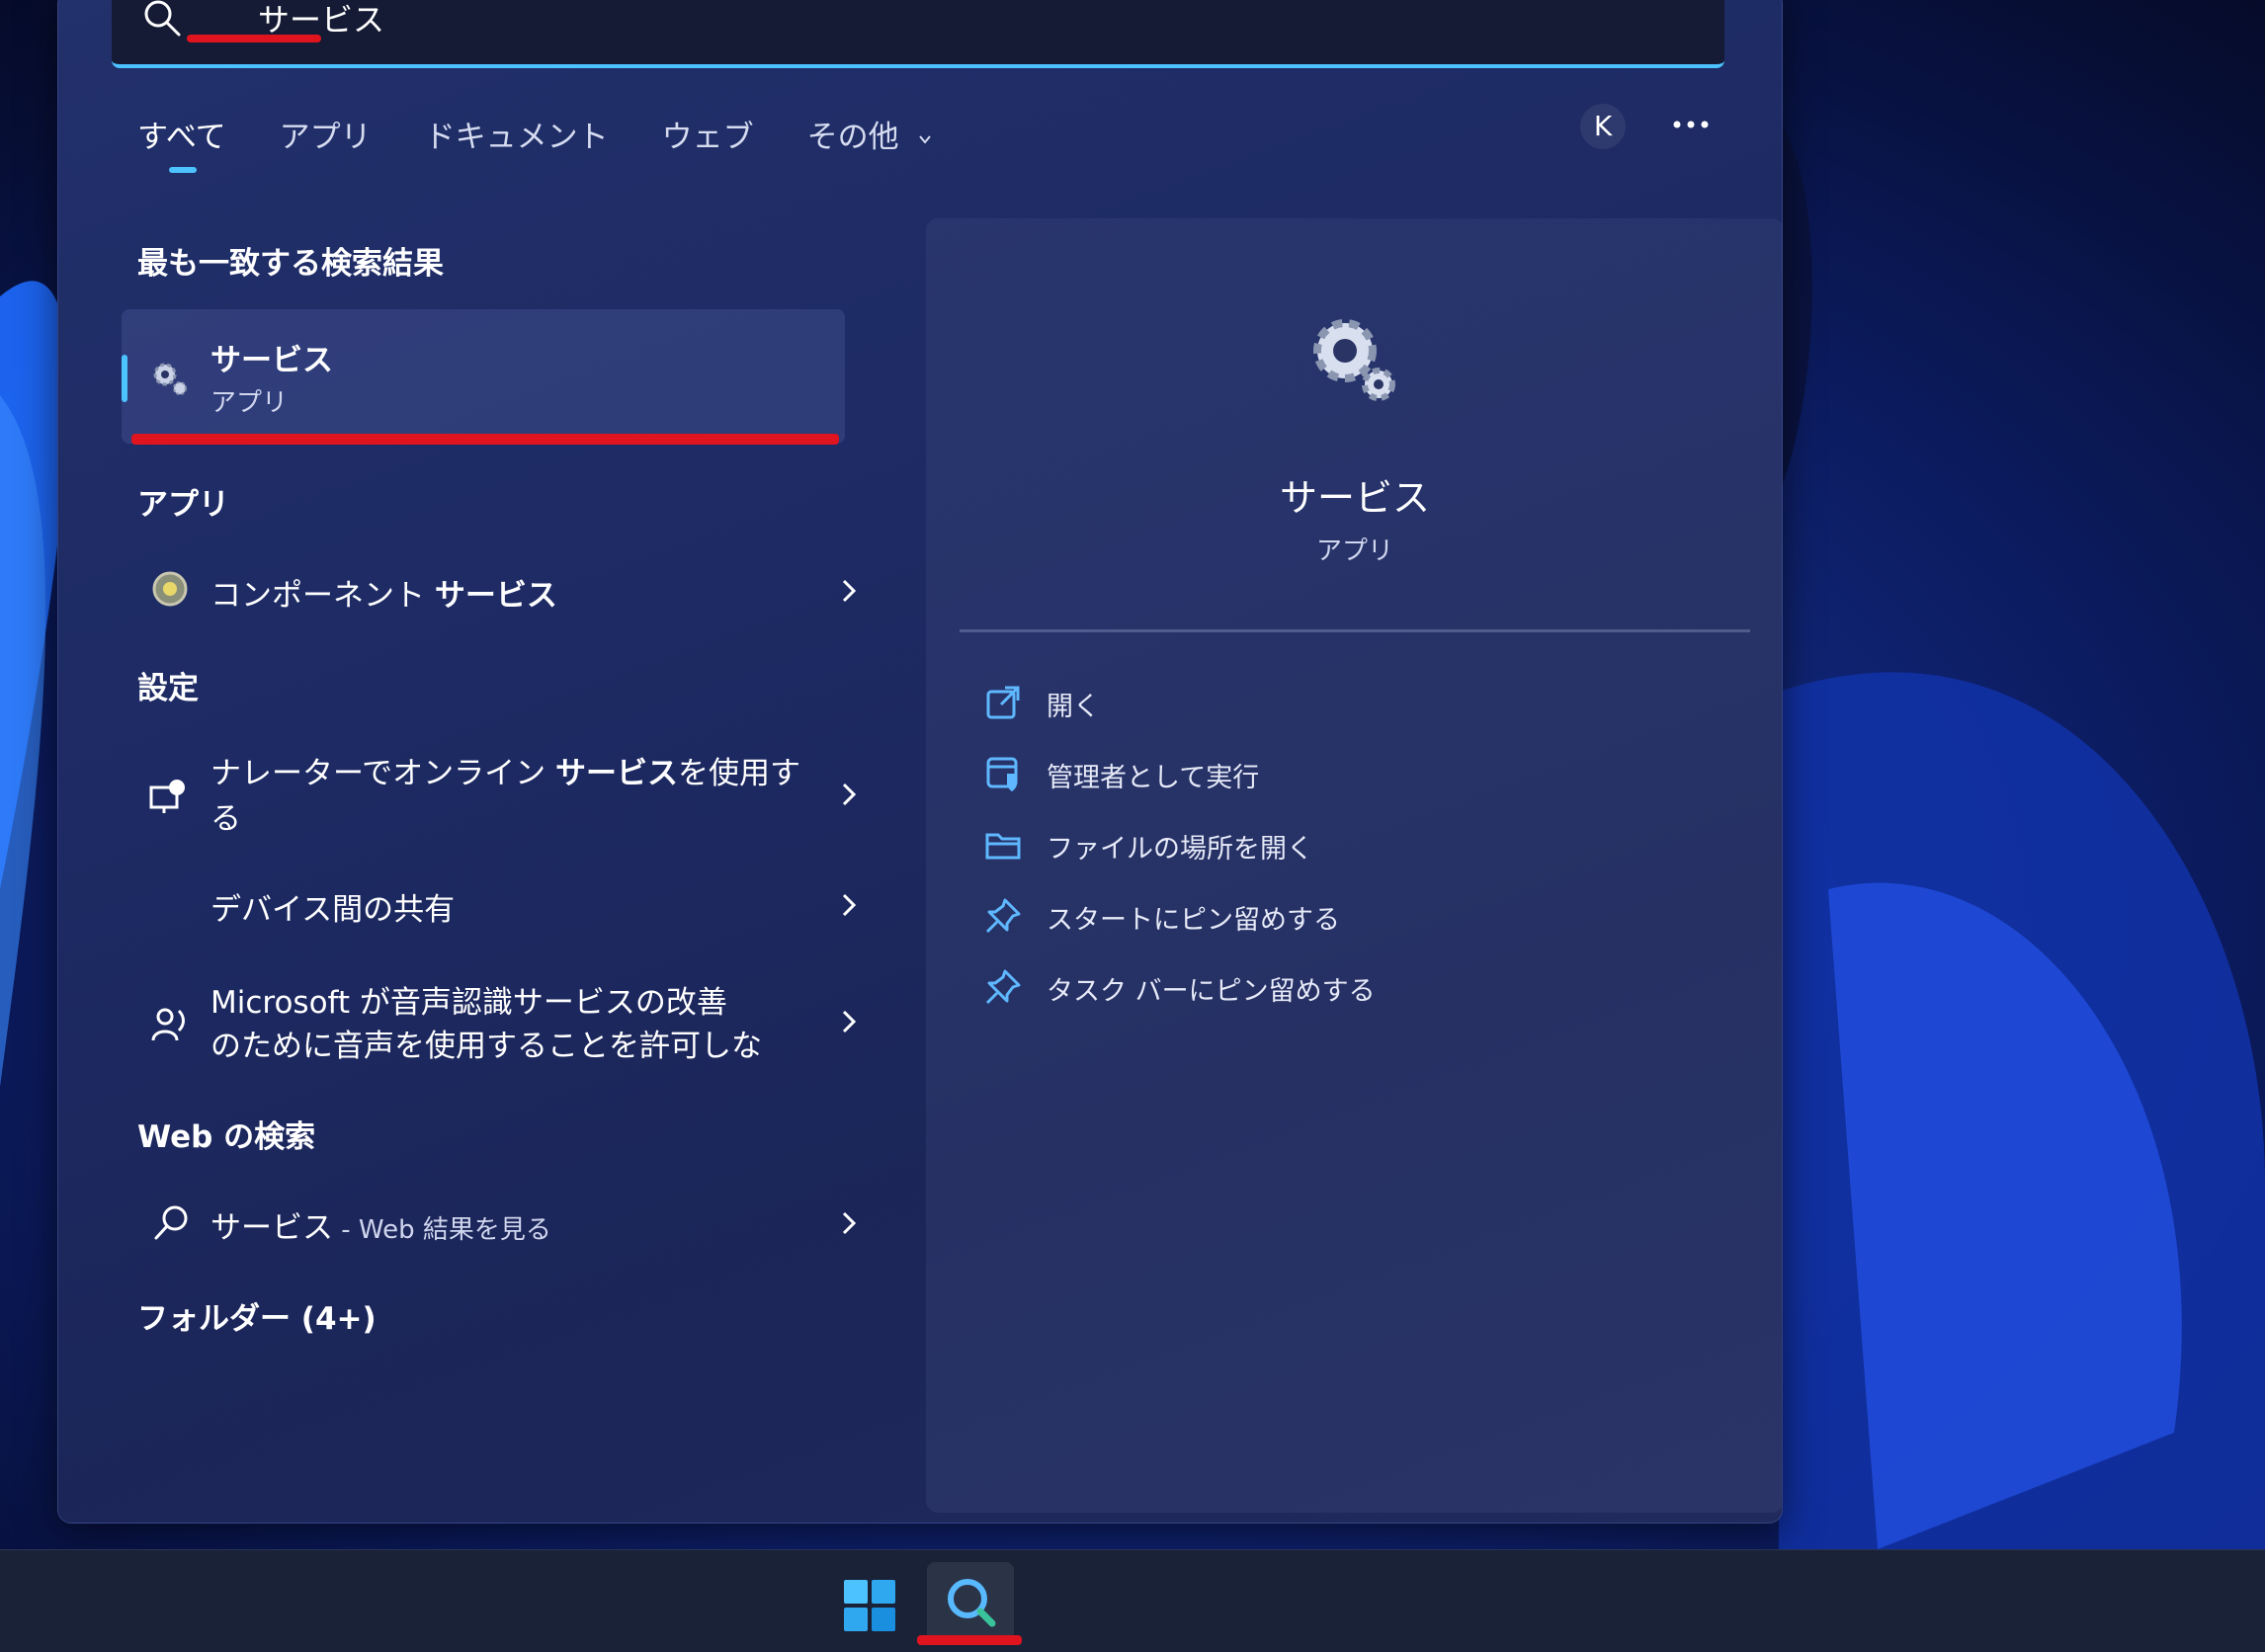 The height and width of the screenshot is (1652, 2265). I want to click on tab-more: その他, so click(870, 147).